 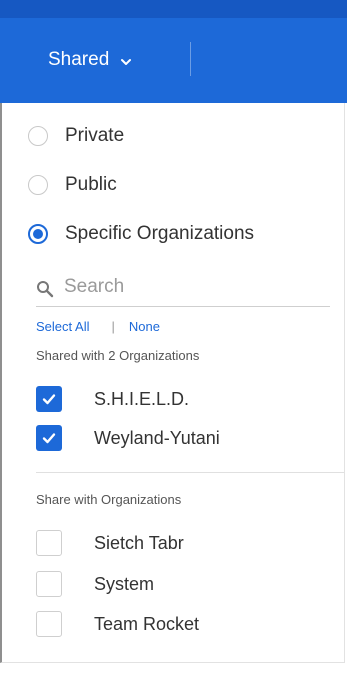 What do you see at coordinates (109, 499) in the screenshot?
I see `share-section-title: Share with Organizations` at bounding box center [109, 499].